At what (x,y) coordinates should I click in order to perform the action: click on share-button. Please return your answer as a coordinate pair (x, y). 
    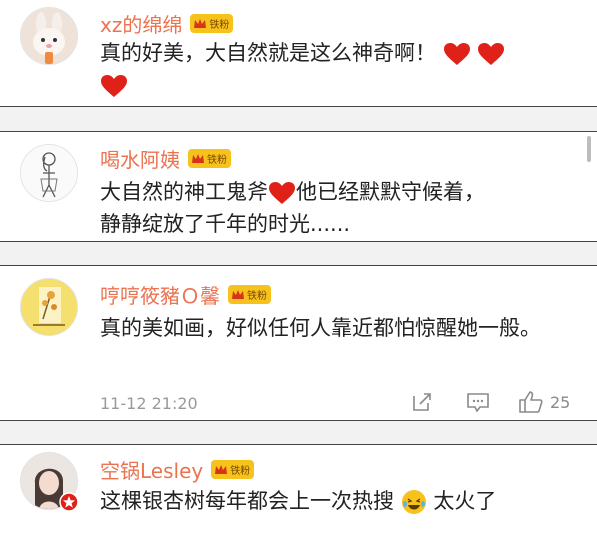
    Looking at the image, I should click on (422, 402).